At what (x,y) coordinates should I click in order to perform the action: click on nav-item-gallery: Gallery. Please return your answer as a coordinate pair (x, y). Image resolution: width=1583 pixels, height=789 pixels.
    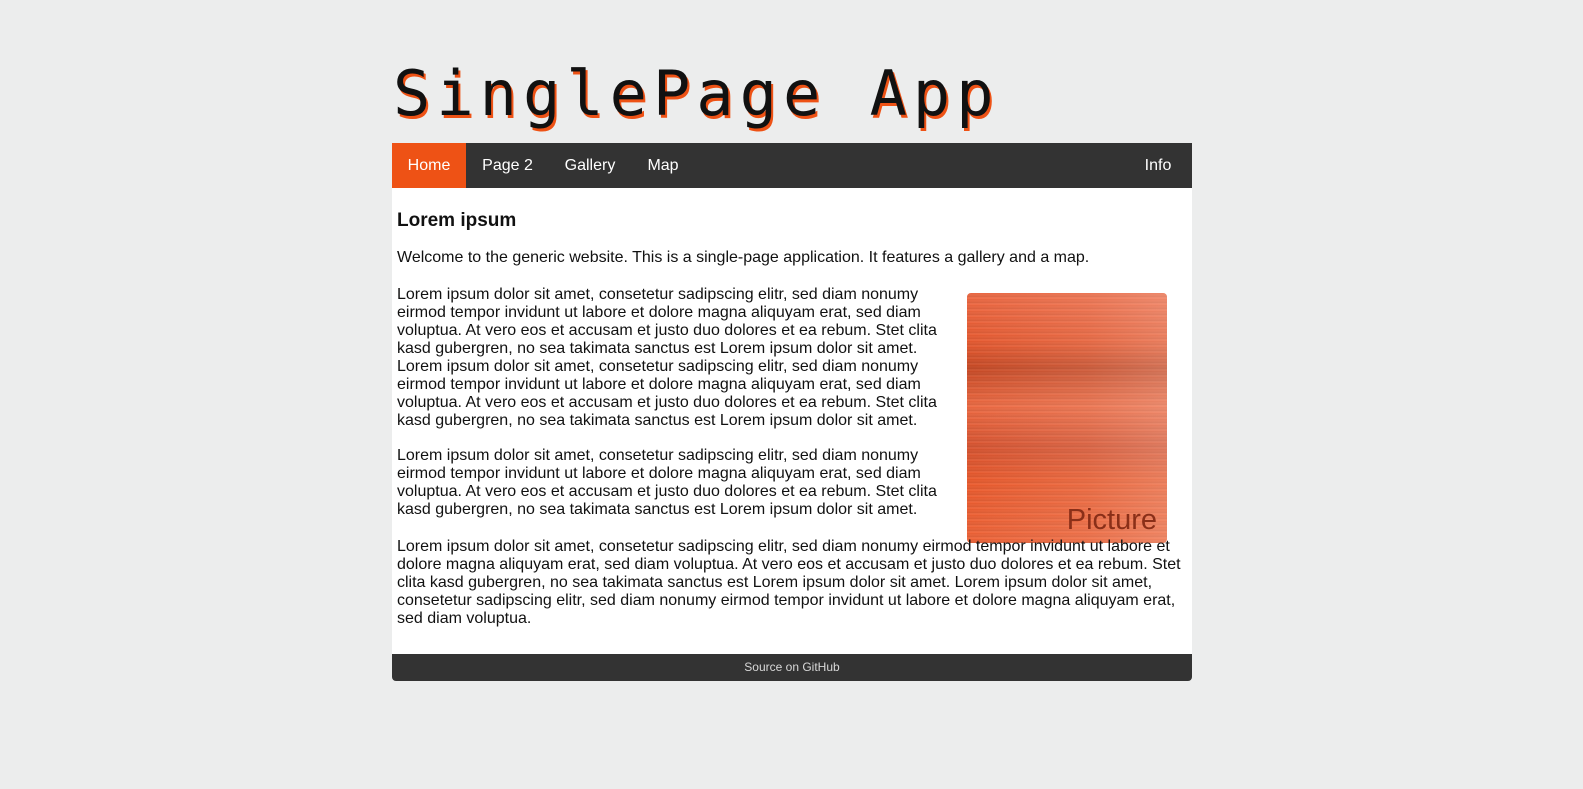
    Looking at the image, I should click on (590, 165).